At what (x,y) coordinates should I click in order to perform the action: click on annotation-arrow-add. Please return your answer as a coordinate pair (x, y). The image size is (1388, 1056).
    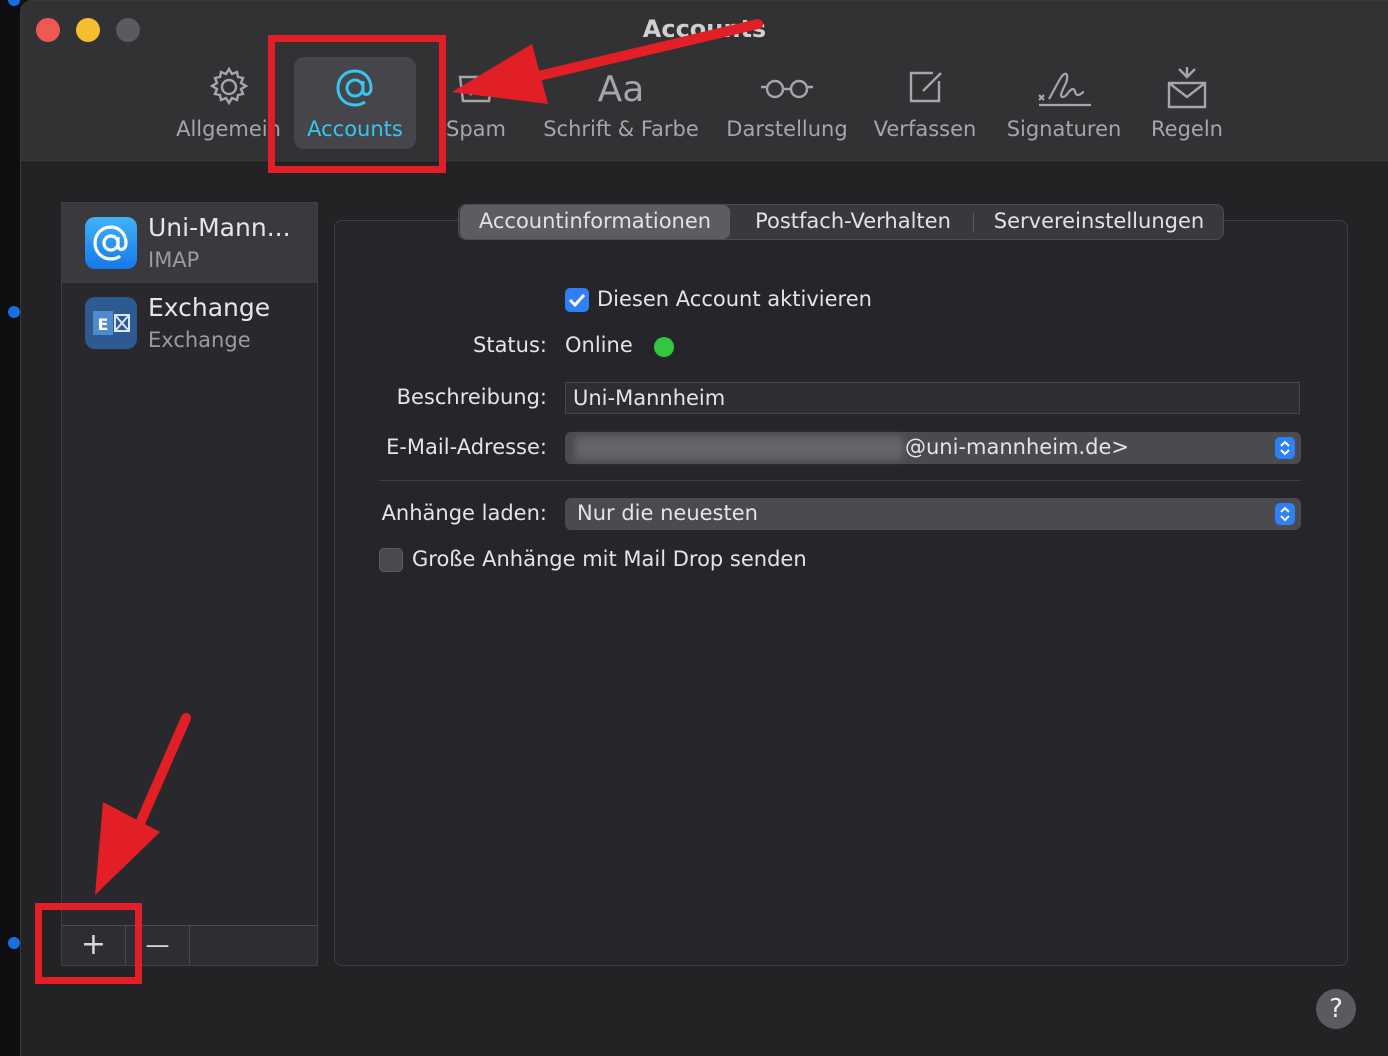
    Looking at the image, I should click on (143, 804).